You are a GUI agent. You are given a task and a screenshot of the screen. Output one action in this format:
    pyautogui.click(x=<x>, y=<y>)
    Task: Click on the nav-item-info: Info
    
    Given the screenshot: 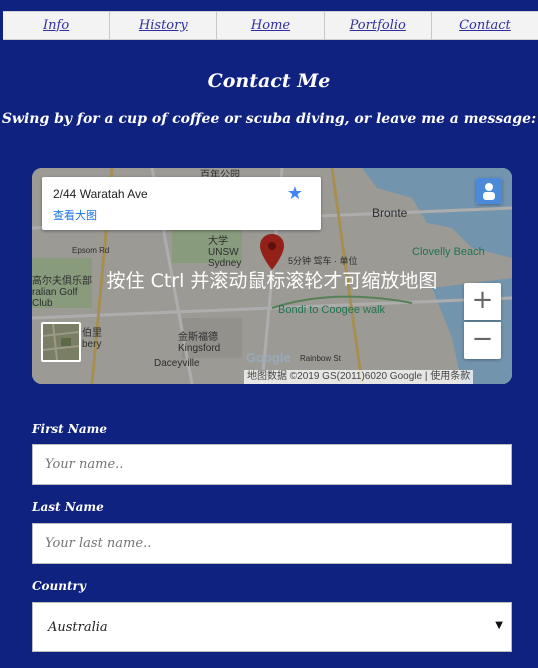 What is the action you would take?
    pyautogui.click(x=56, y=25)
    